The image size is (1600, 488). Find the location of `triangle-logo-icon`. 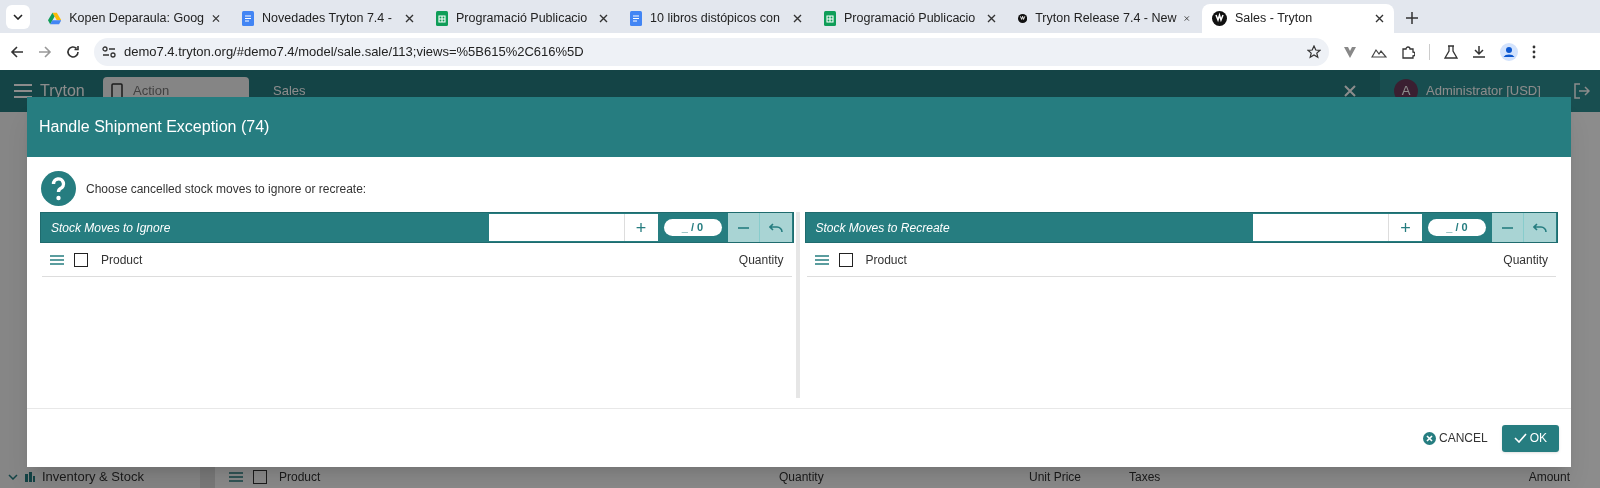

triangle-logo-icon is located at coordinates (55, 18).